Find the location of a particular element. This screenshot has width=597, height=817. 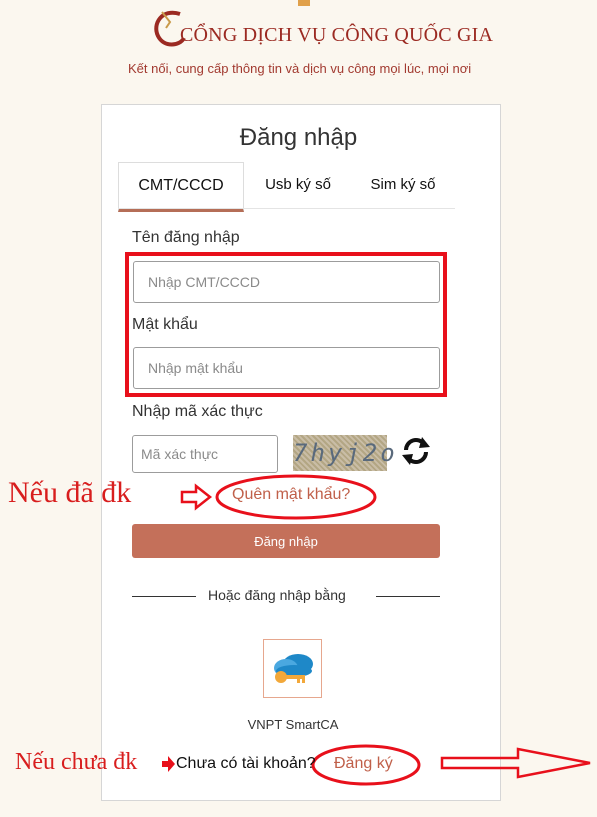

register-link: Đăng ký is located at coordinates (363, 764).